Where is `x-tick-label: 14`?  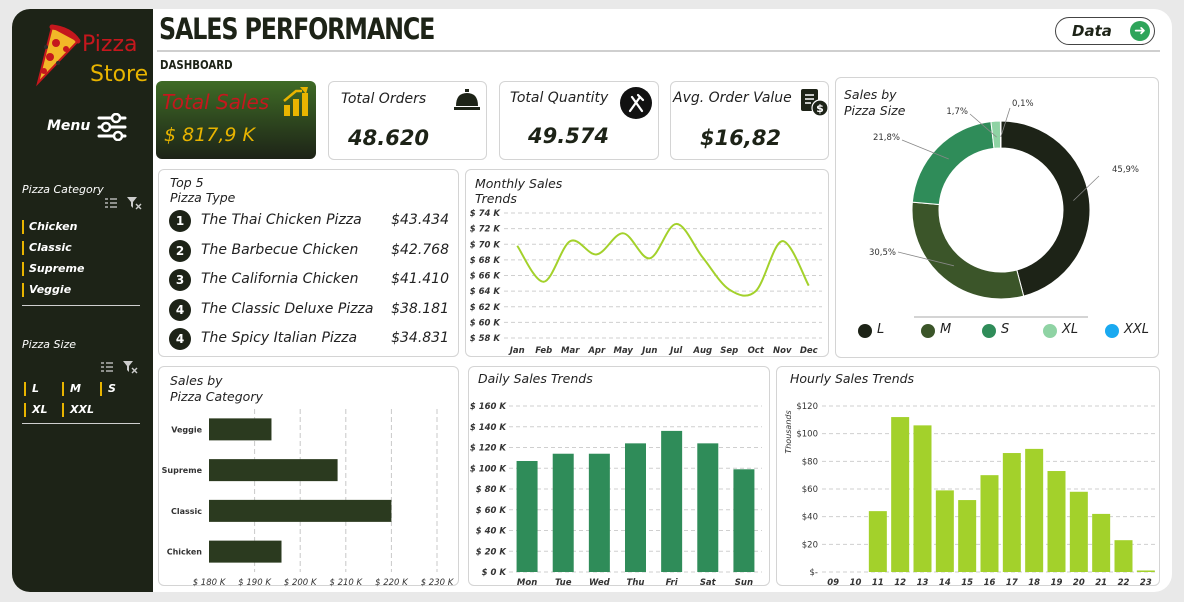 x-tick-label: 14 is located at coordinates (945, 582).